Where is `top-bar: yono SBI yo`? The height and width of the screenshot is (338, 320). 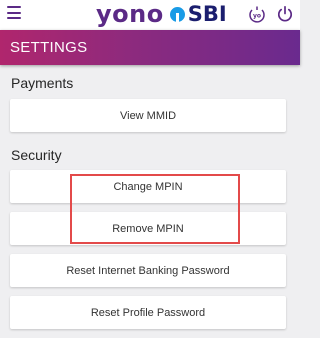
top-bar: yono SBI yo is located at coordinates (150, 15).